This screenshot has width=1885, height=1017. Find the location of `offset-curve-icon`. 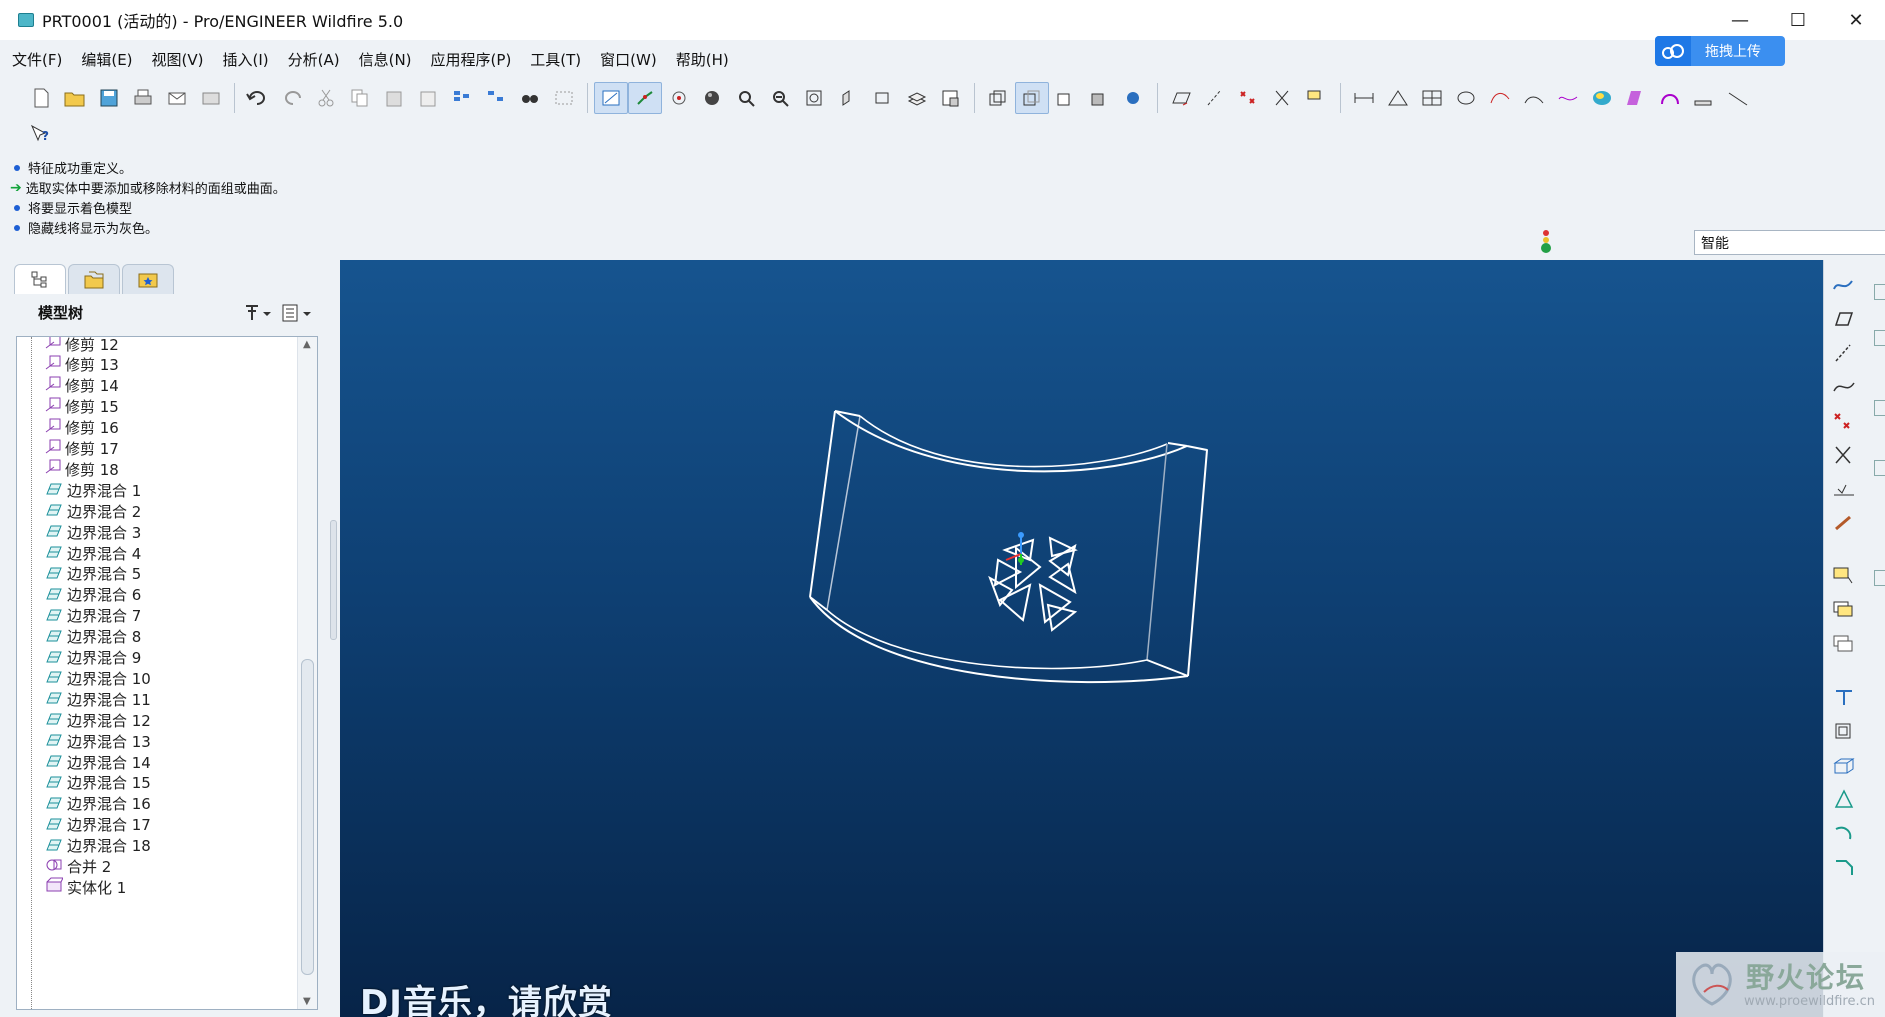

offset-curve-icon is located at coordinates (1568, 98).